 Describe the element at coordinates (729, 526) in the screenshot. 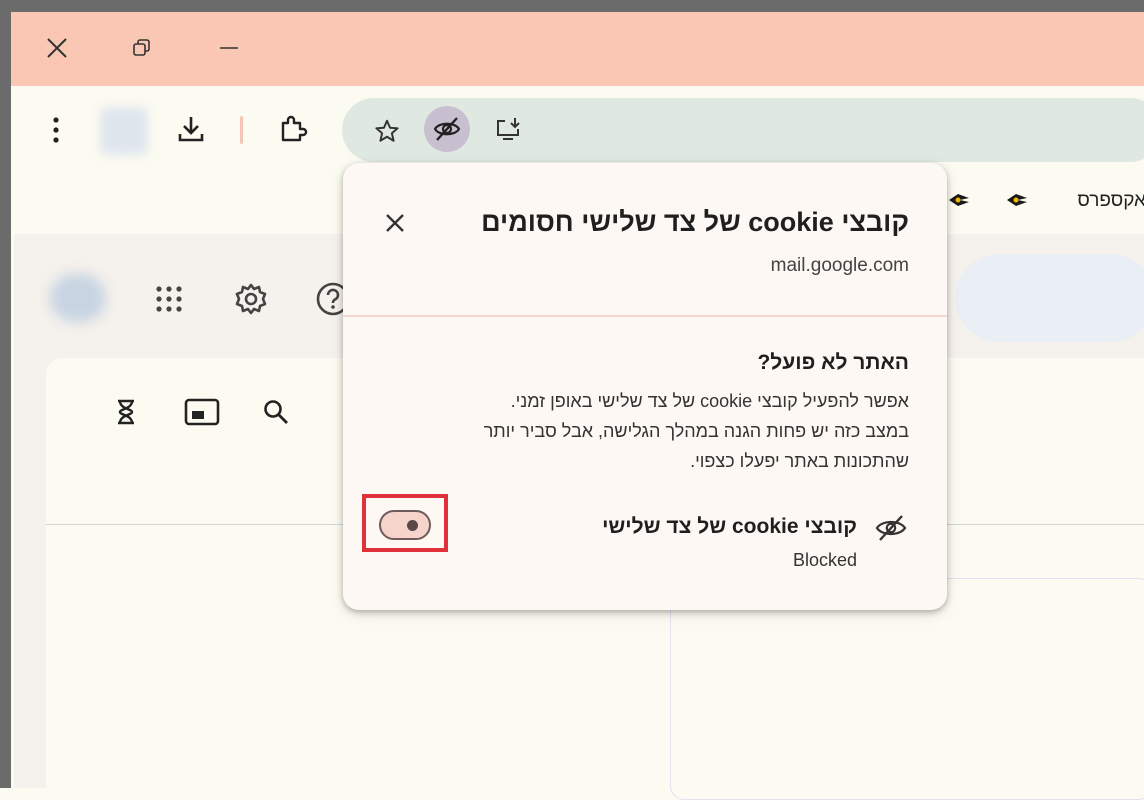

I see `cookie-toggle-label: קובצי cookie של צד שלישי` at that location.